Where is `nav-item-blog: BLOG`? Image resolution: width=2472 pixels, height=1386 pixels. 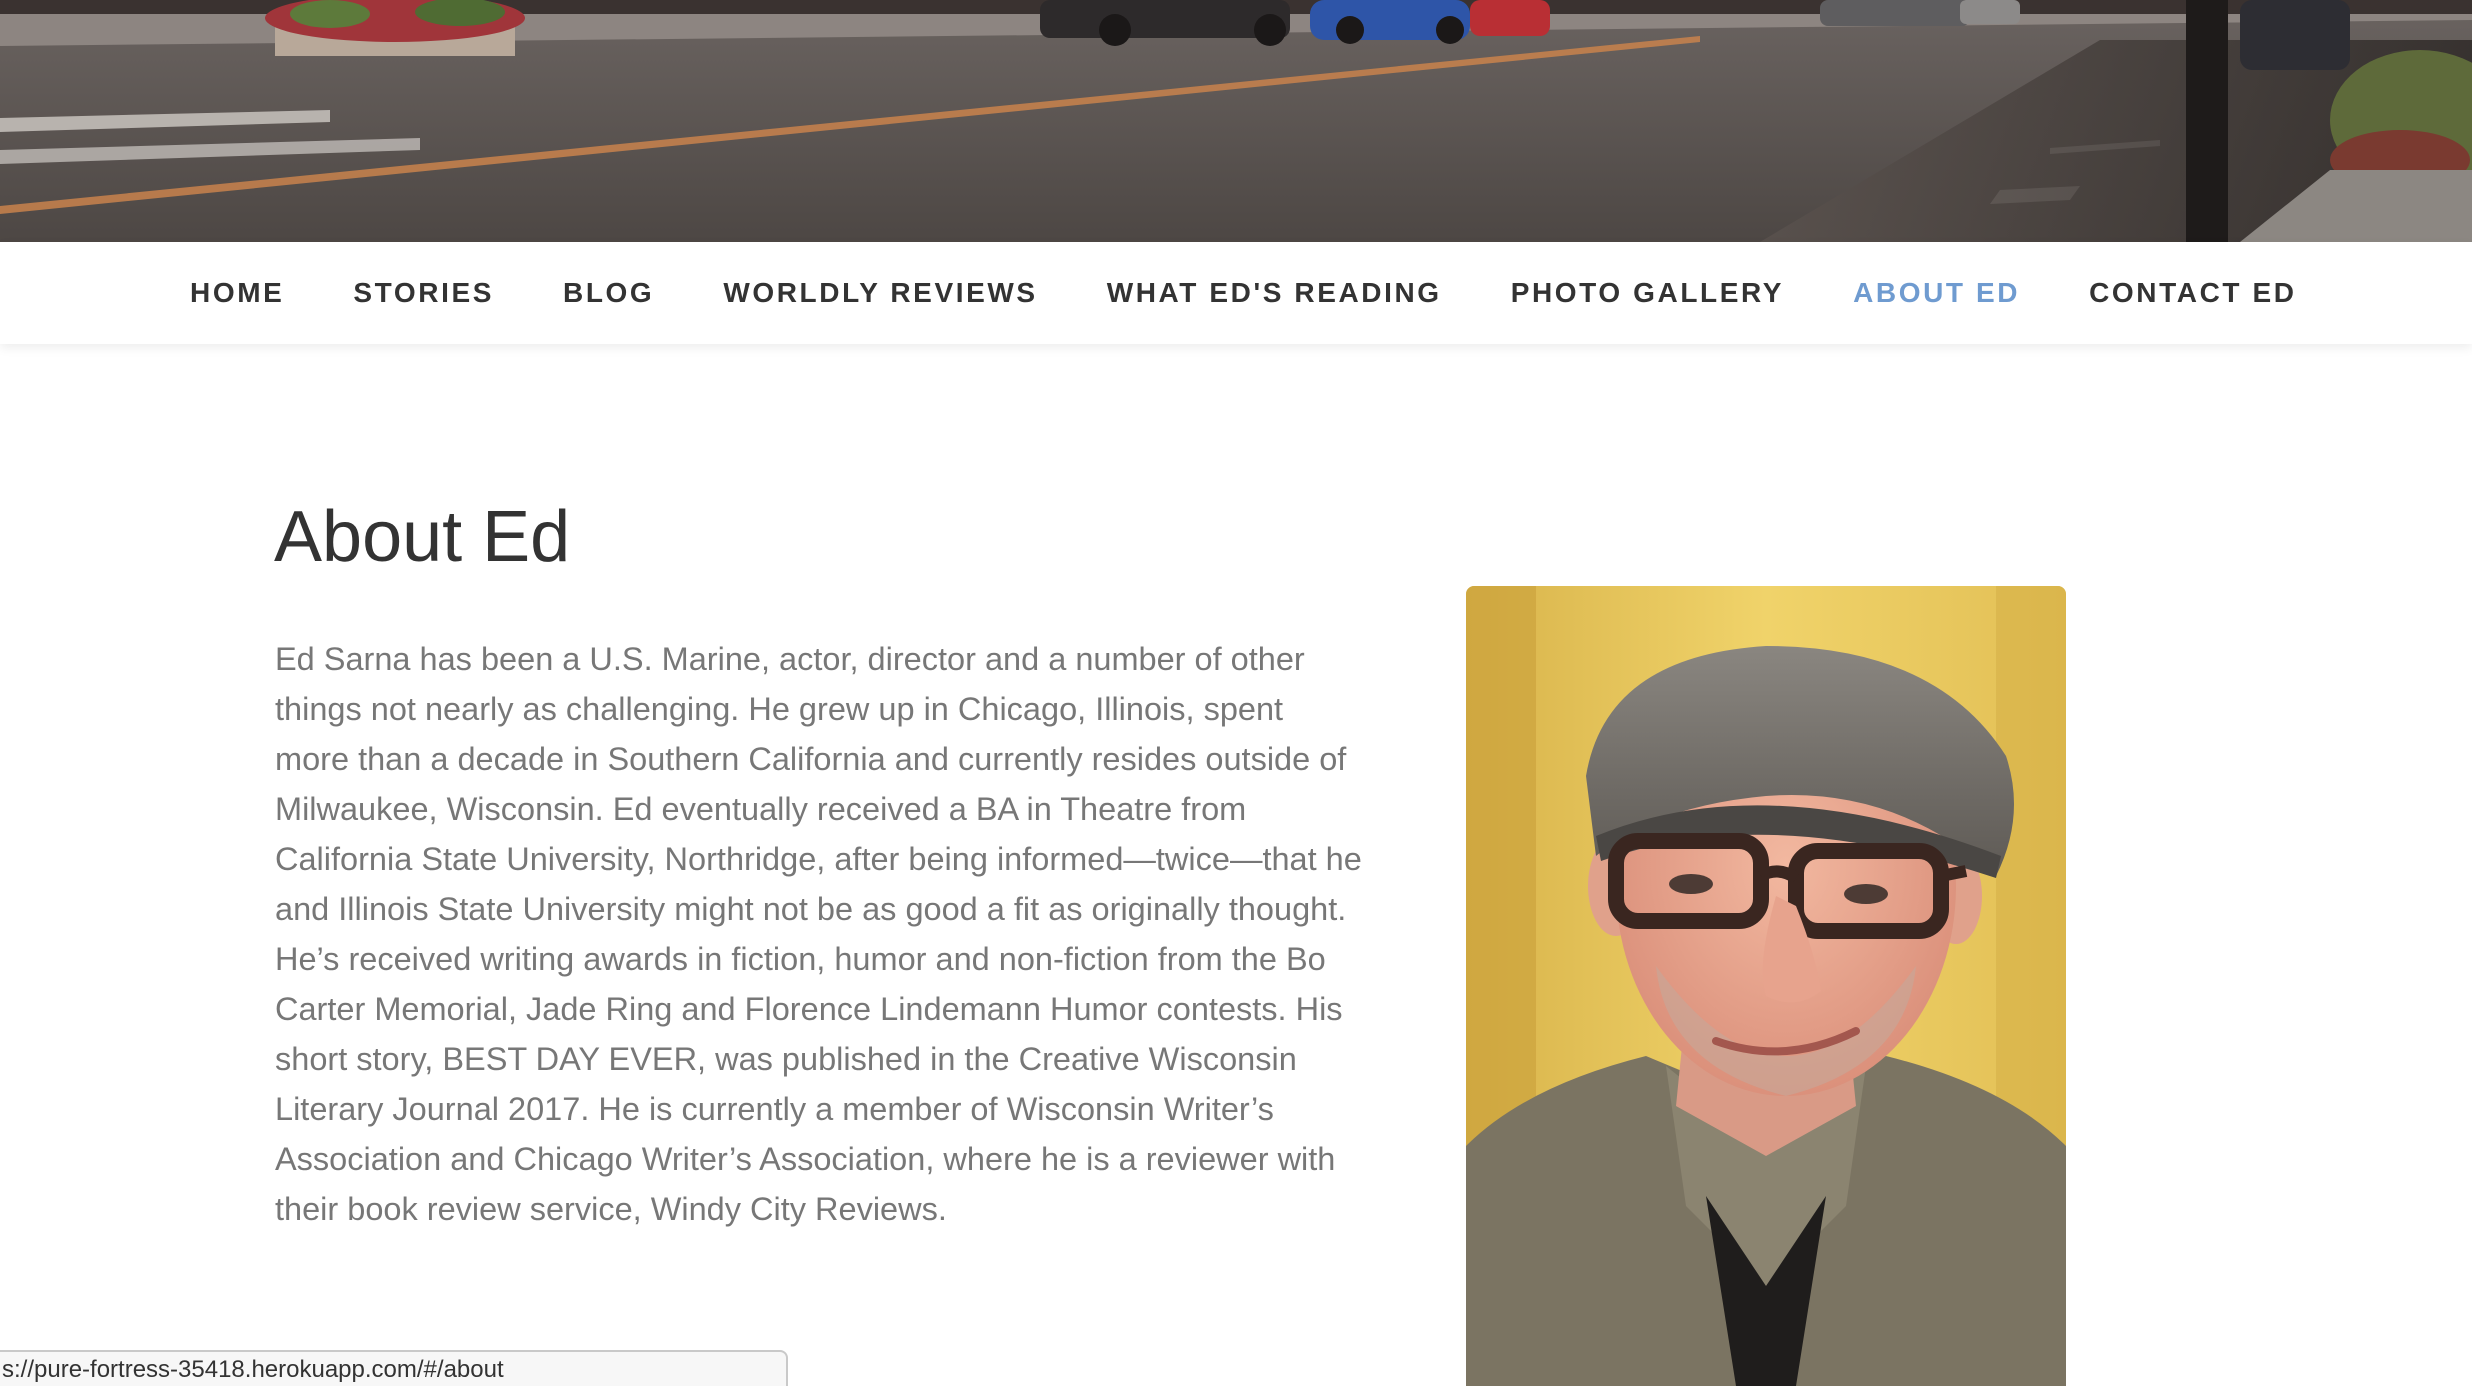
nav-item-blog: BLOG is located at coordinates (608, 293).